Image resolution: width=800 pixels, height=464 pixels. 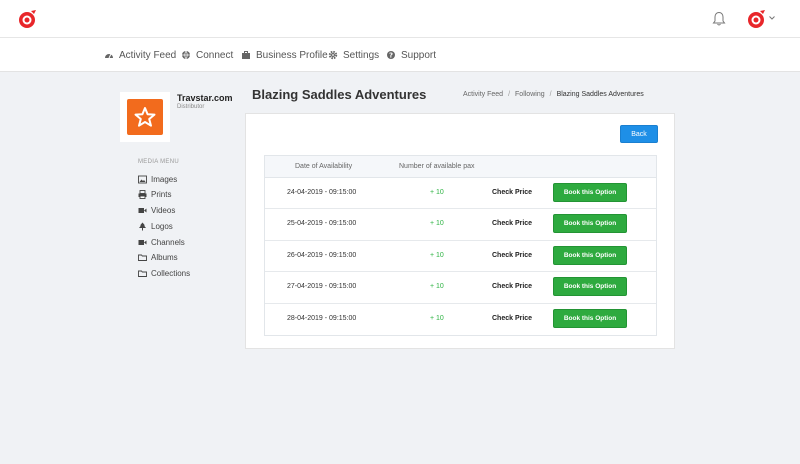 I want to click on top-bar, so click(x=400, y=19).